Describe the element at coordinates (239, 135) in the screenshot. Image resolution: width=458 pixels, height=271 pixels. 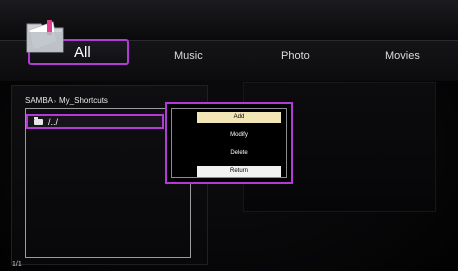
I see `menu-item-modify: Modify` at that location.